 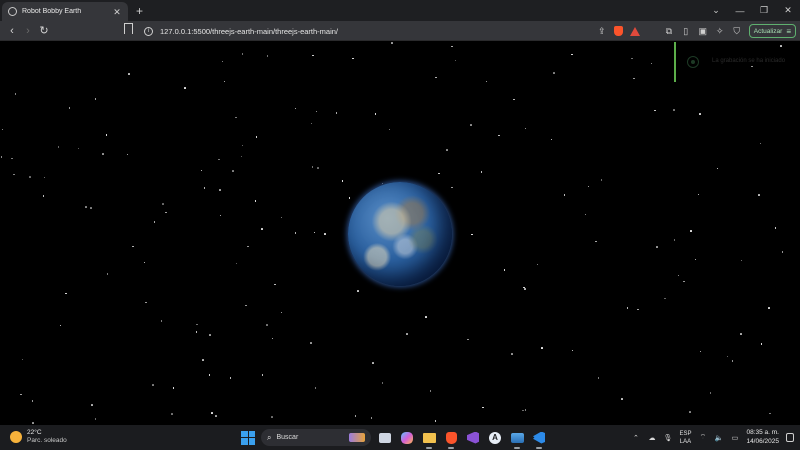 I want to click on wallet-icon: ▣, so click(x=703, y=31).